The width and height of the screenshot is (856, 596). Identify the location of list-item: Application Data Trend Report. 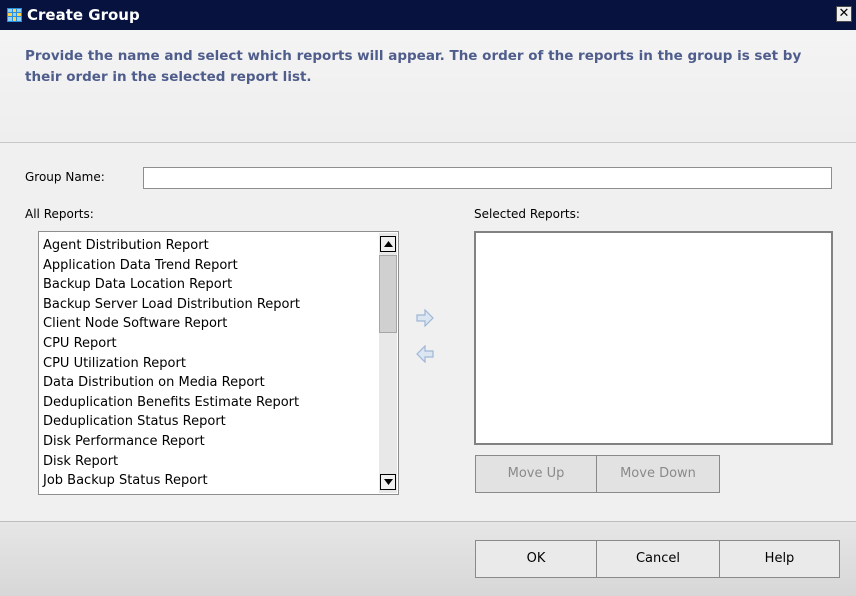
(210, 266).